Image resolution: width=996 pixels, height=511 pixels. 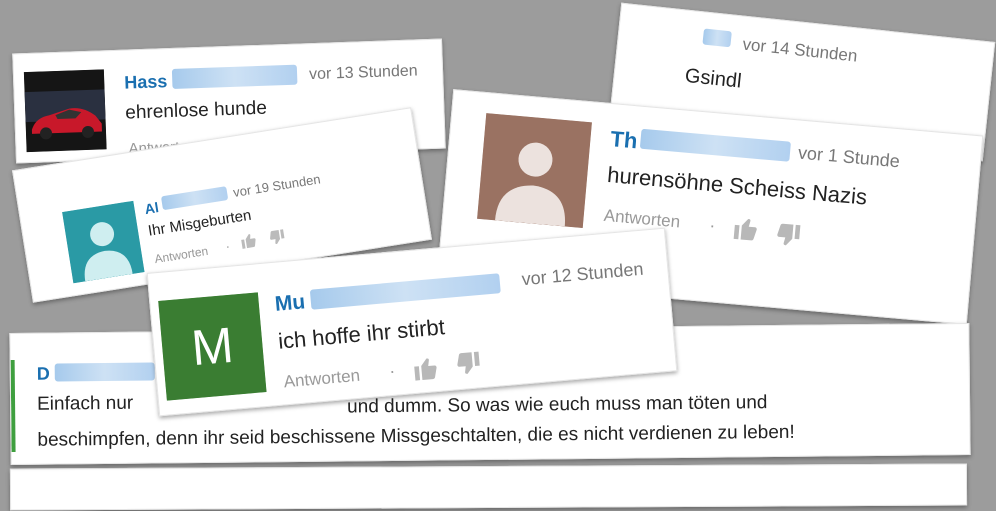 I want to click on red-car-icon, so click(x=65, y=111).